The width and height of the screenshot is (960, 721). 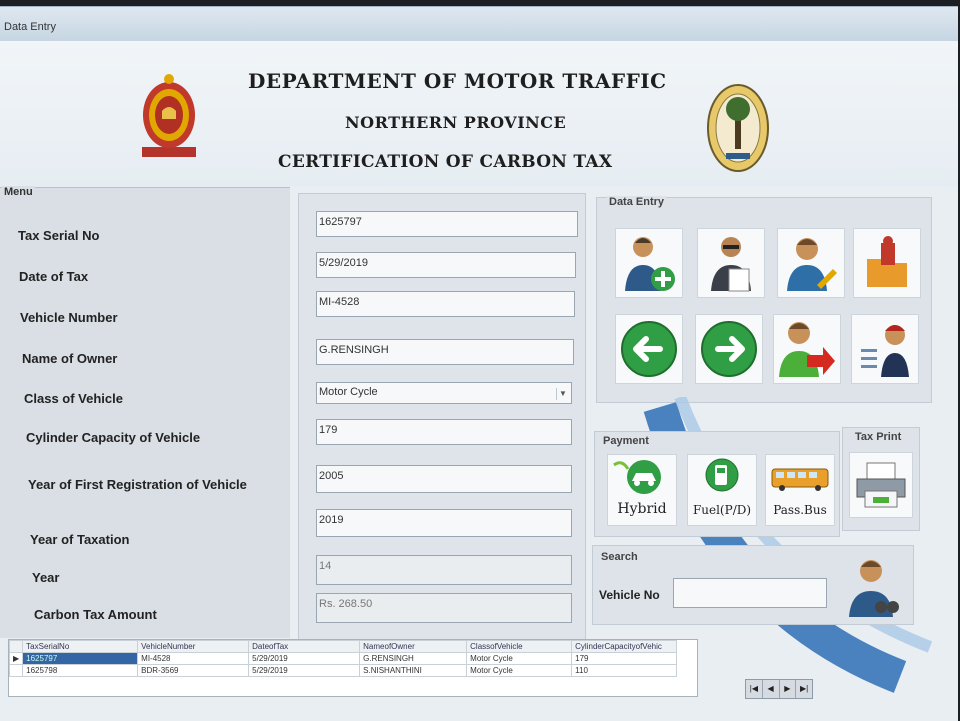 I want to click on grid-cell: 179, so click(x=624, y=658).